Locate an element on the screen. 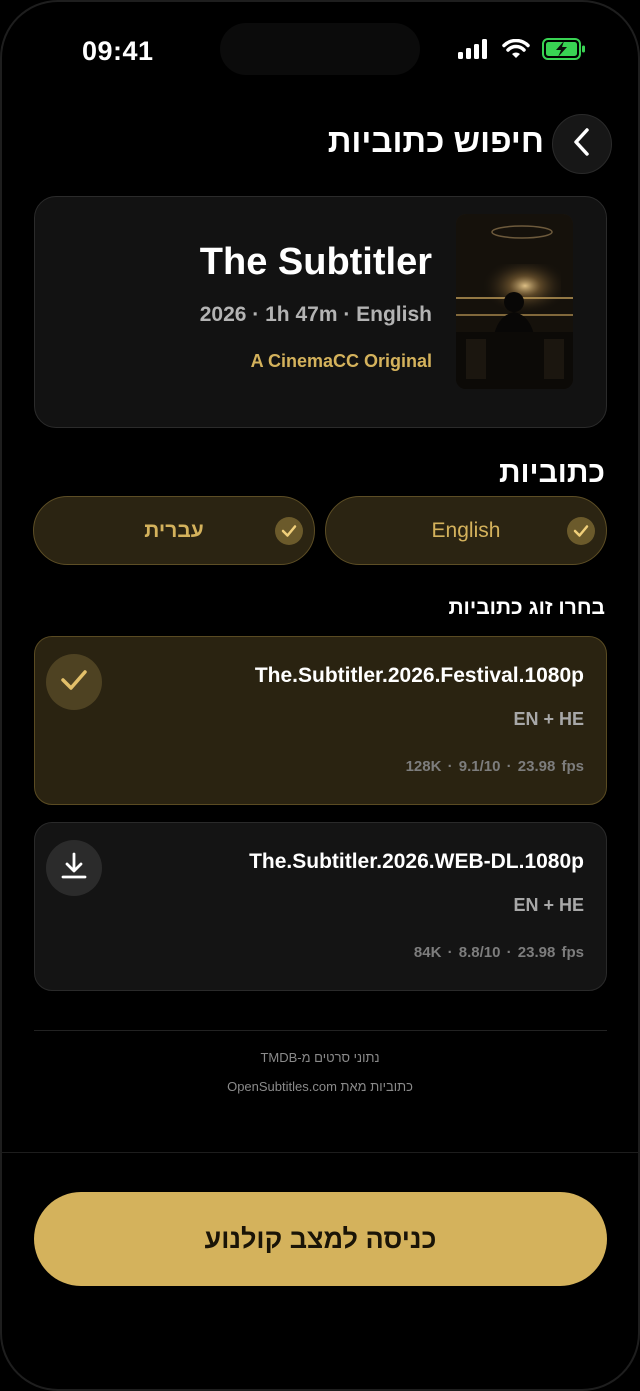 The image size is (640, 1391). language-pill-english: English is located at coordinates (466, 530).